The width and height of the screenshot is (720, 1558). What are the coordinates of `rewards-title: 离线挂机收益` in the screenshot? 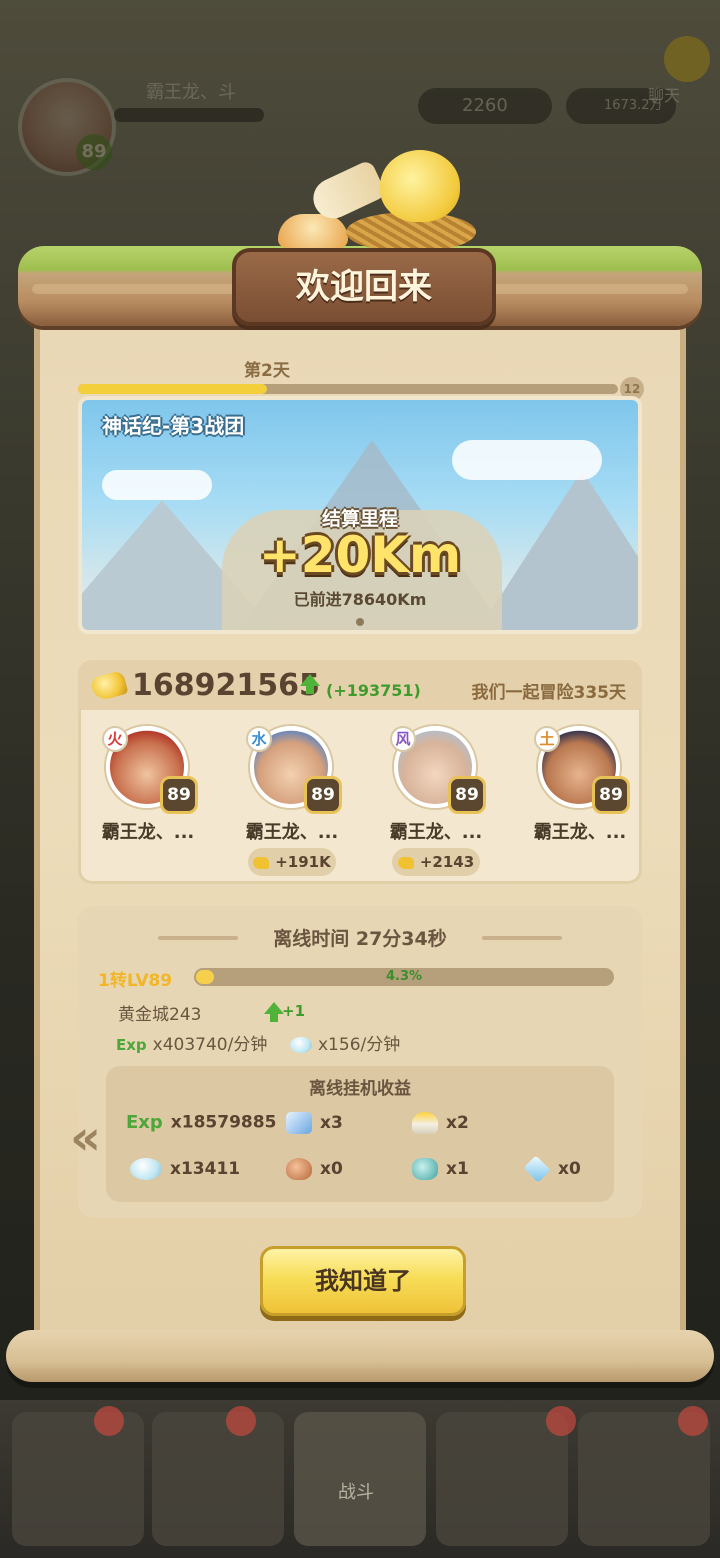 It's located at (360, 1089).